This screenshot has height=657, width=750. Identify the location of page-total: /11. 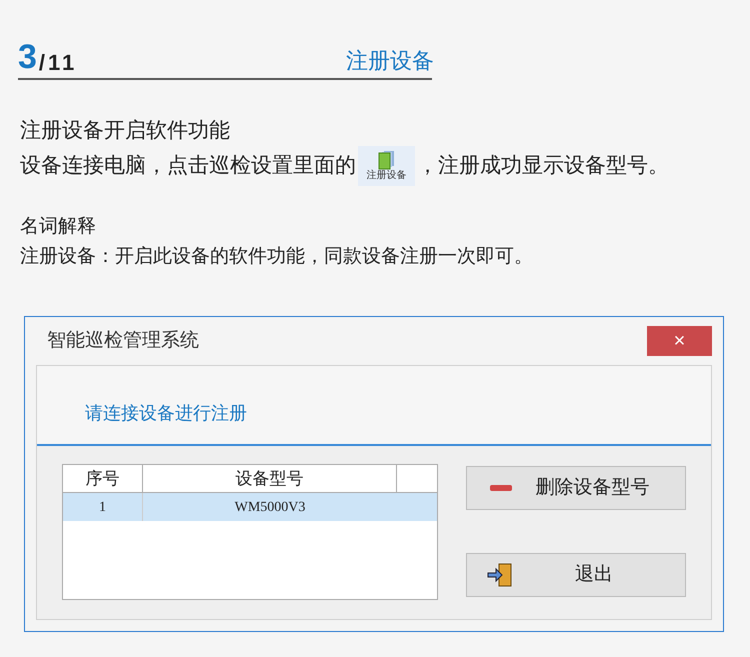
(58, 63).